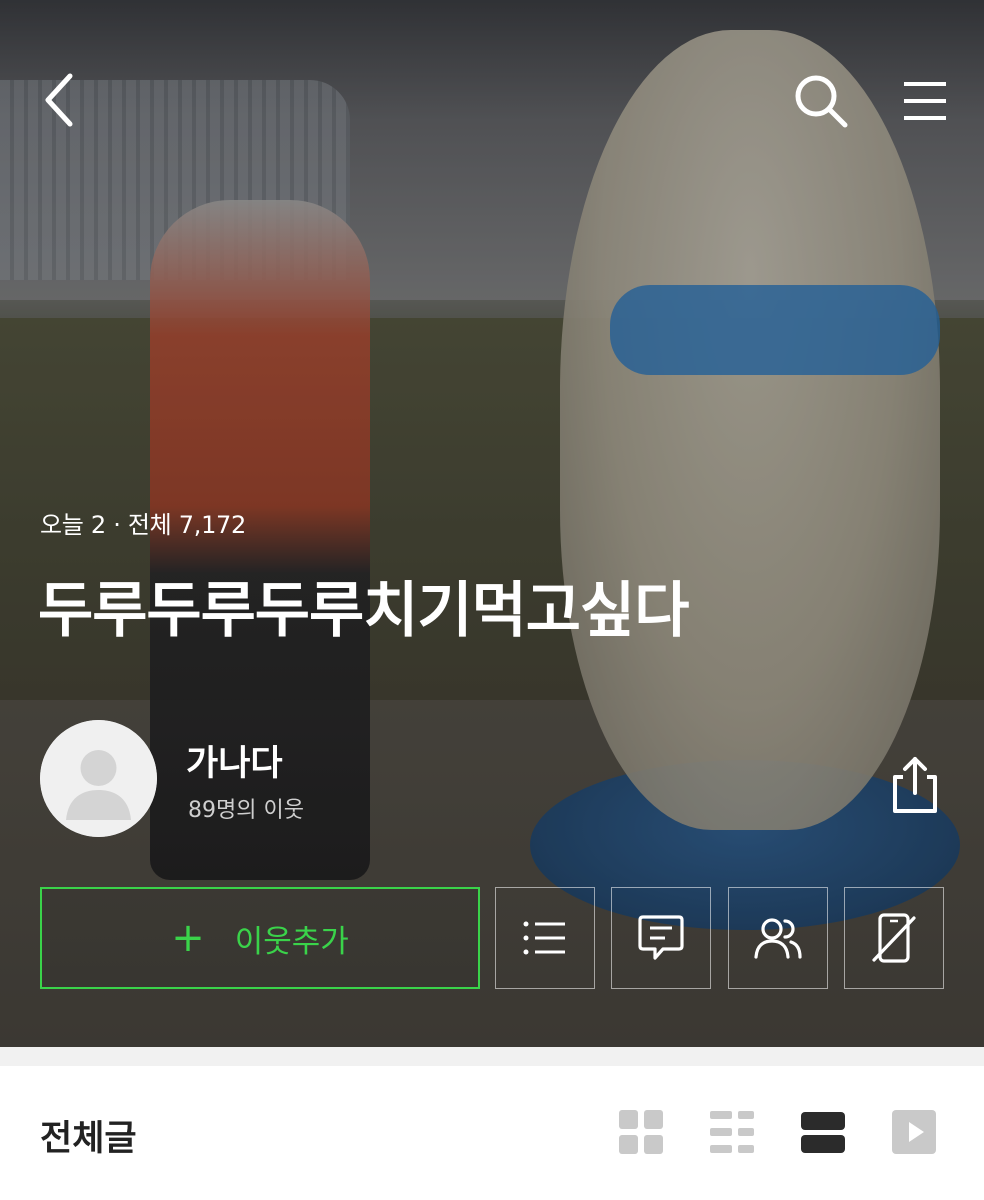 This screenshot has width=984, height=1200. I want to click on add-neighbor-button: + 이웃추가, so click(260, 938).